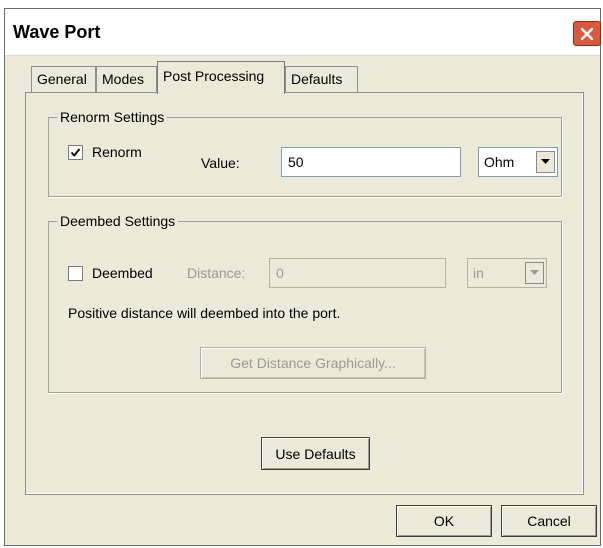  What do you see at coordinates (75, 273) in the screenshot?
I see `deembed-checkbox` at bounding box center [75, 273].